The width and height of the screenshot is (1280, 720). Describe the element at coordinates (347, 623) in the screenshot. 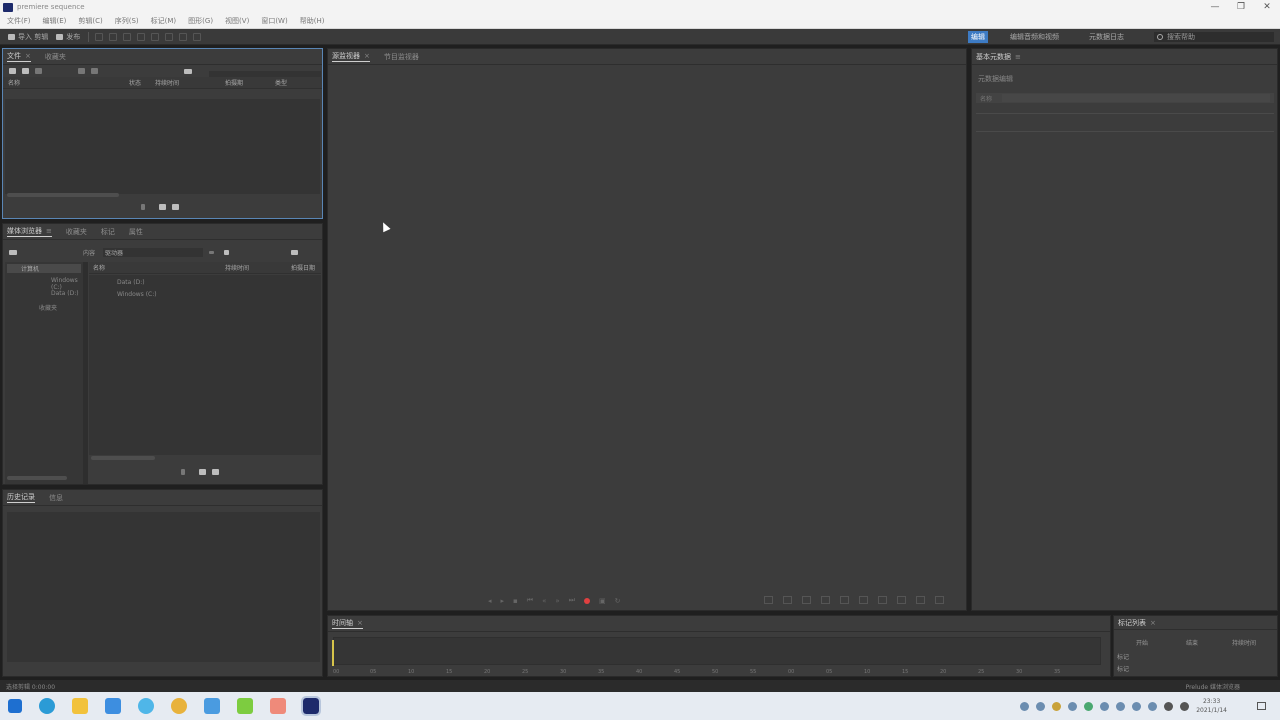

I see `tab-timeline: 时间轴 ×` at that location.